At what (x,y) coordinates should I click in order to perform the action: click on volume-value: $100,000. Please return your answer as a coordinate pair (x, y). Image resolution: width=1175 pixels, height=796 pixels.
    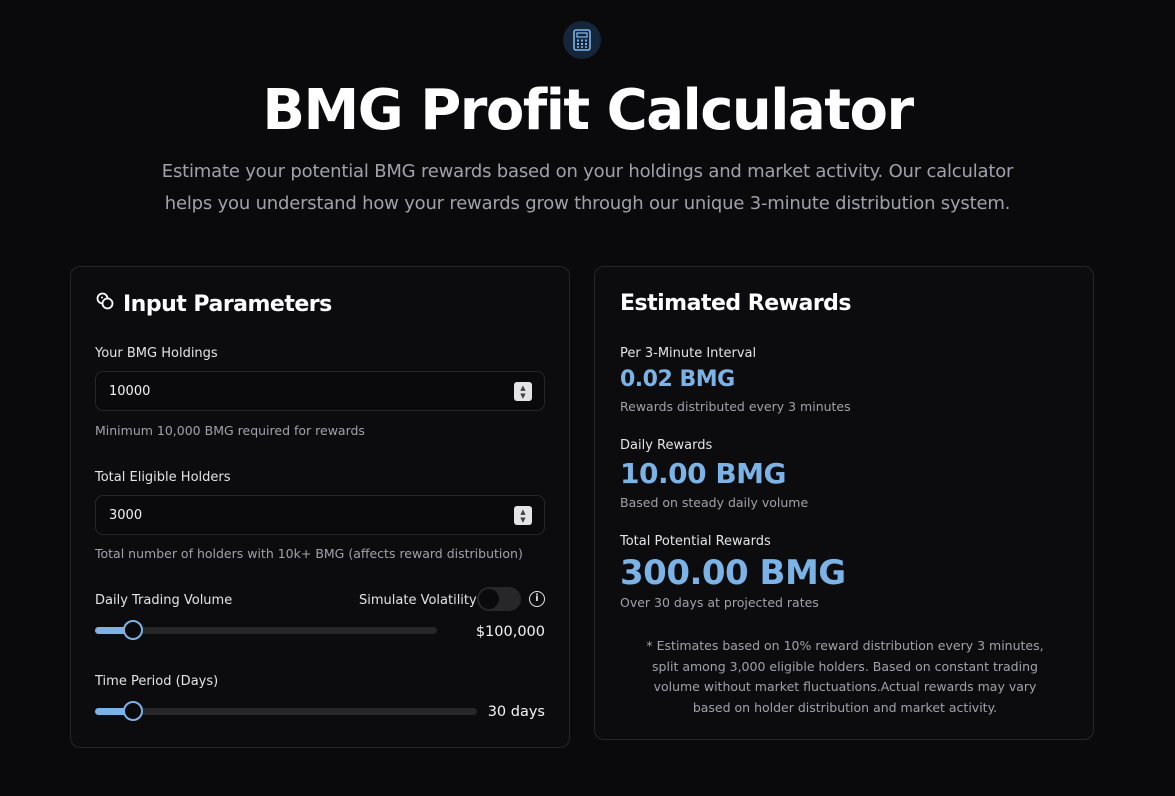
    Looking at the image, I should click on (510, 632).